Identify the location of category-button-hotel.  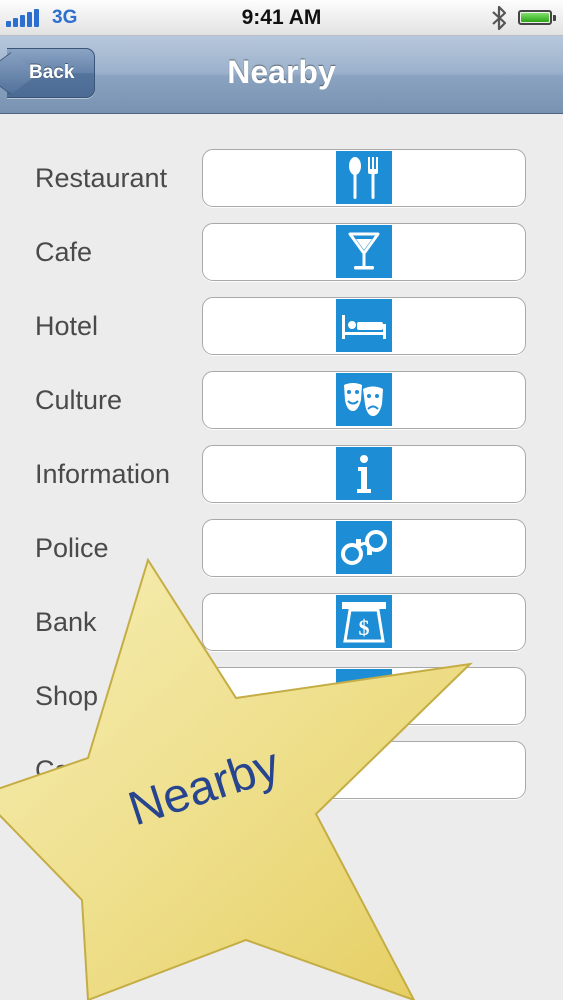
(364, 326).